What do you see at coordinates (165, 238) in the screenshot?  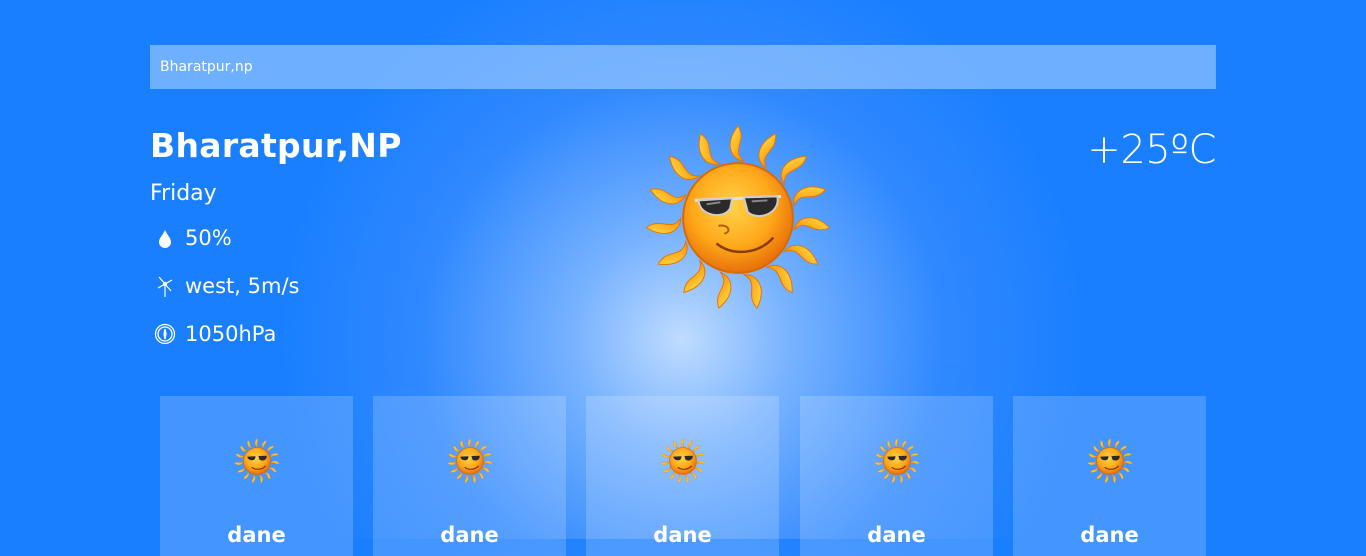 I see `water-drop-icon` at bounding box center [165, 238].